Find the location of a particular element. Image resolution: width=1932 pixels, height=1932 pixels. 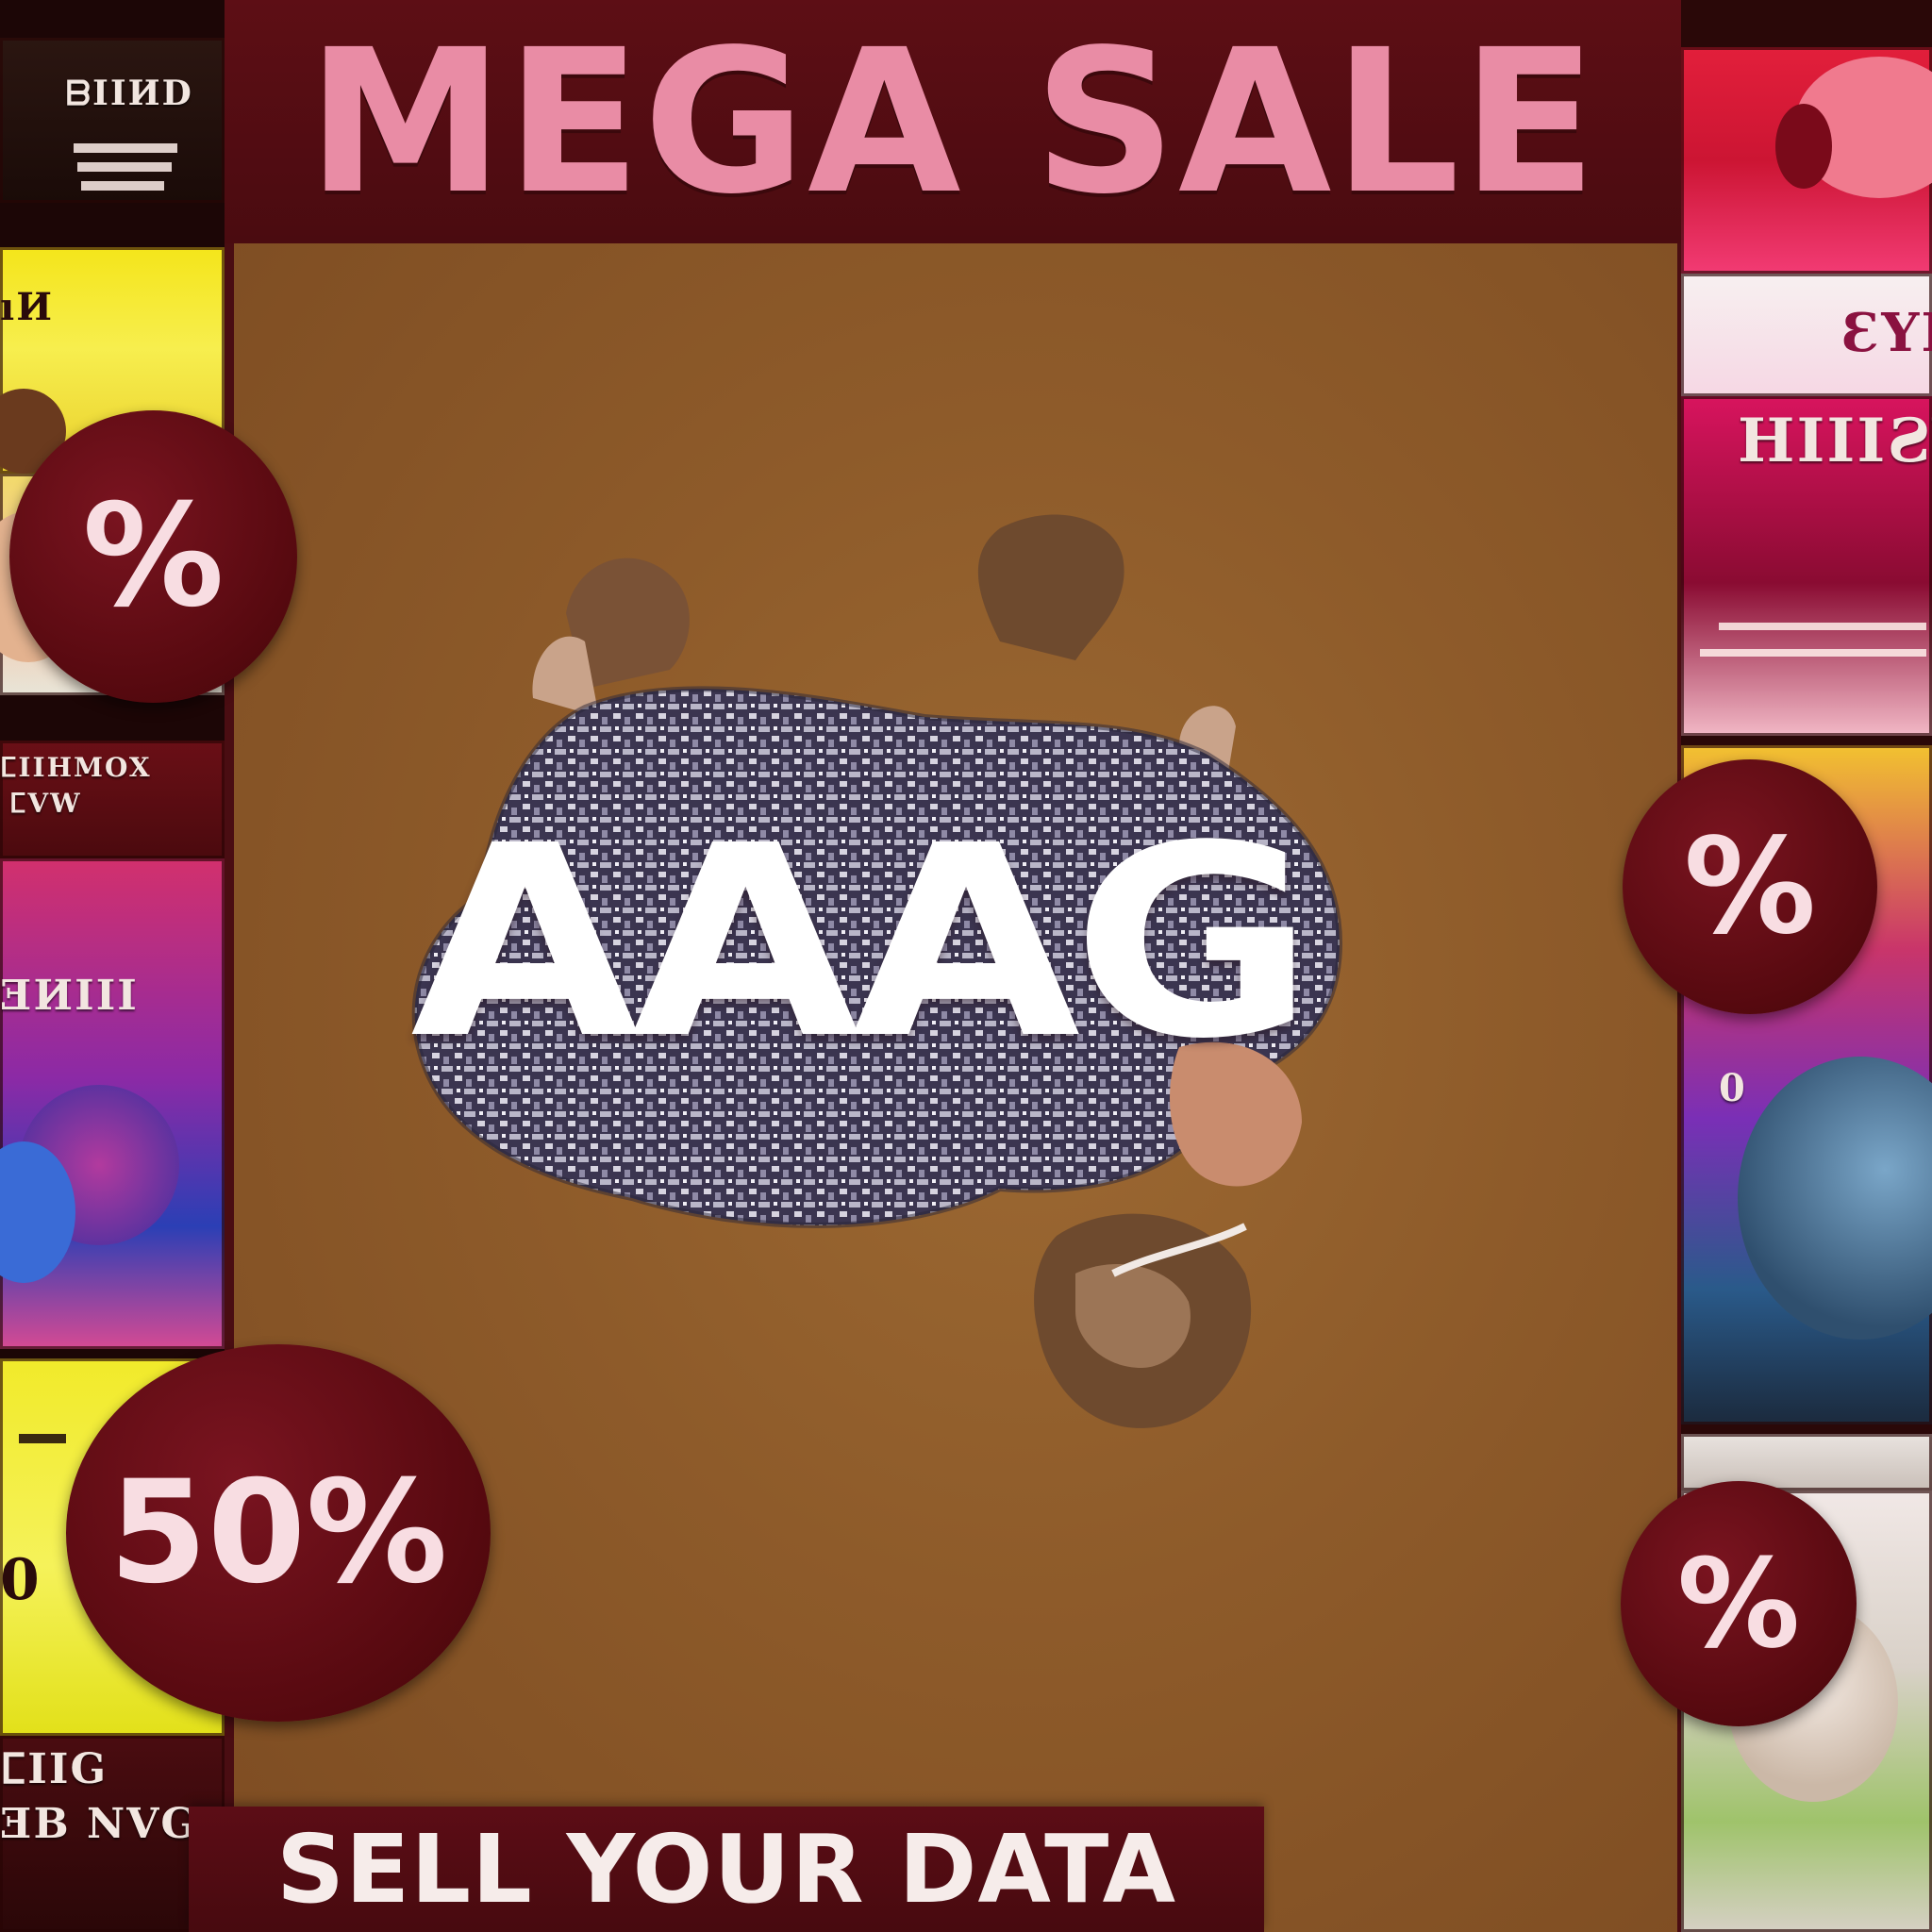

discount-badge-left-top-text: % is located at coordinates (153, 557).